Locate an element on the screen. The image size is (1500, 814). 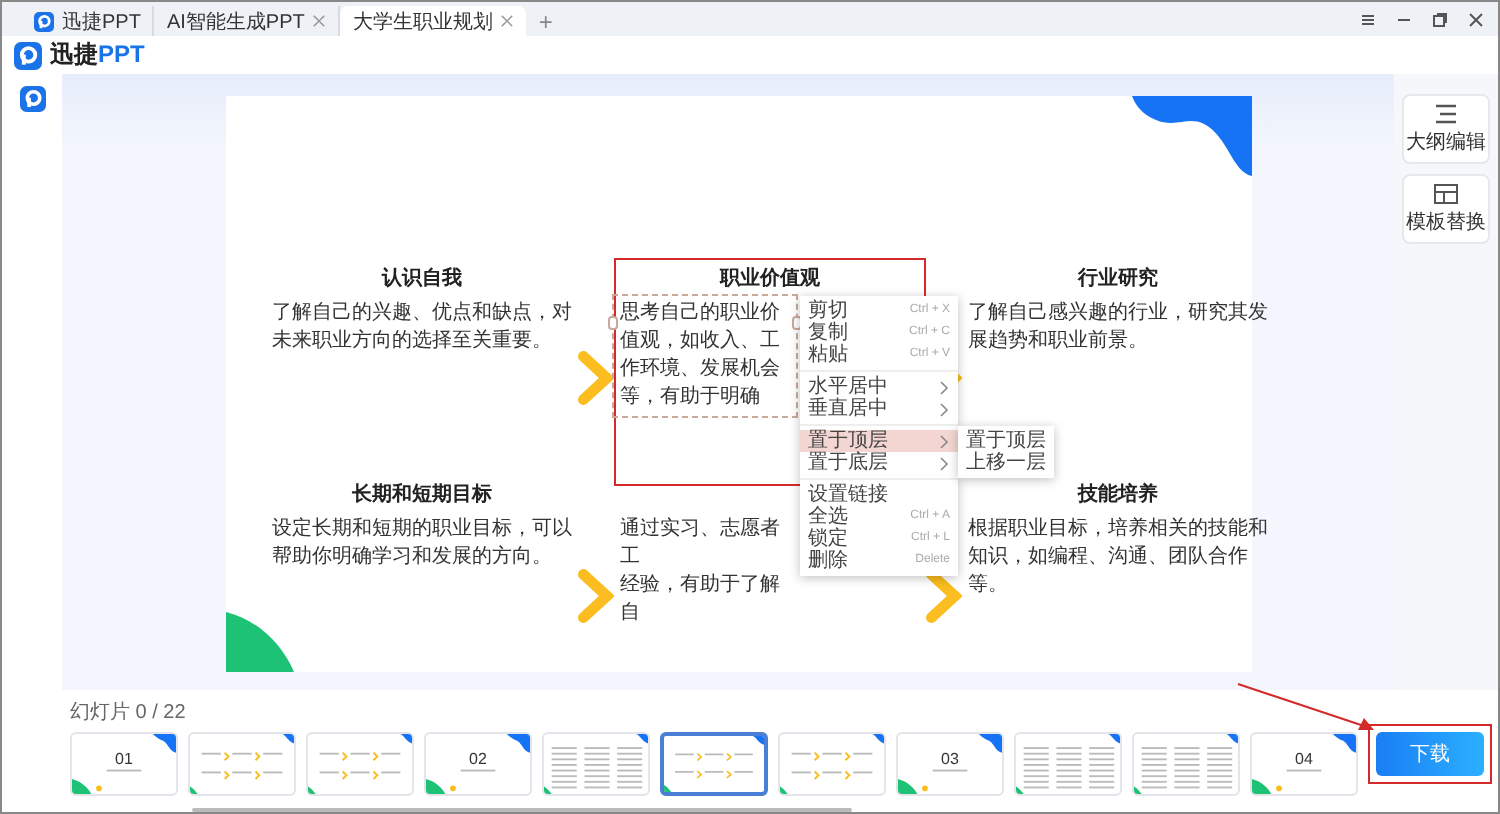
slide-text: 思考自己的职业价值观，如收入、工作环境、发展机会等，有助于明确 is located at coordinates (701, 356).